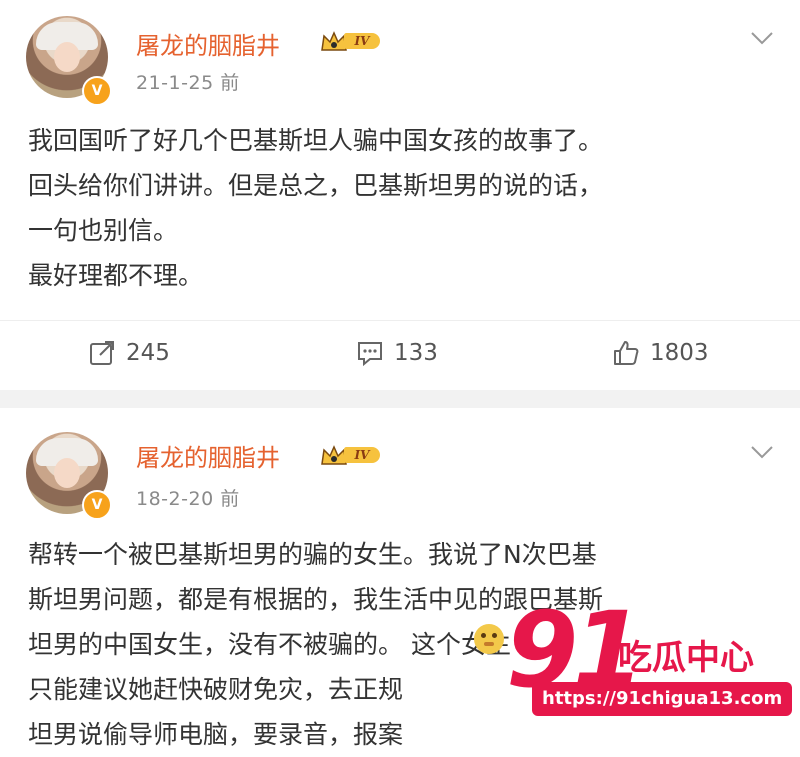 The image size is (800, 757). What do you see at coordinates (662, 699) in the screenshot?
I see `watermark-url: https://91chigua13.com` at bounding box center [662, 699].